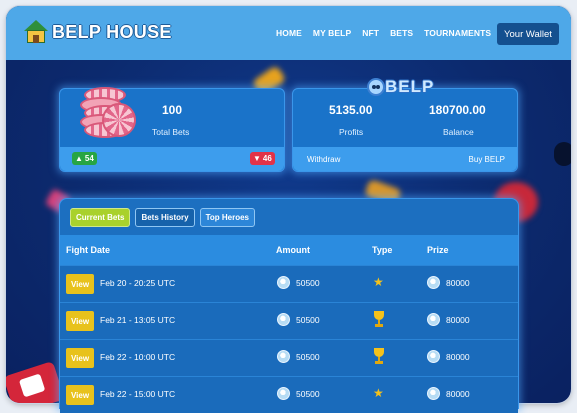  Describe the element at coordinates (100, 217) in the screenshot. I see `tab-current-bets: Current Bets` at that location.